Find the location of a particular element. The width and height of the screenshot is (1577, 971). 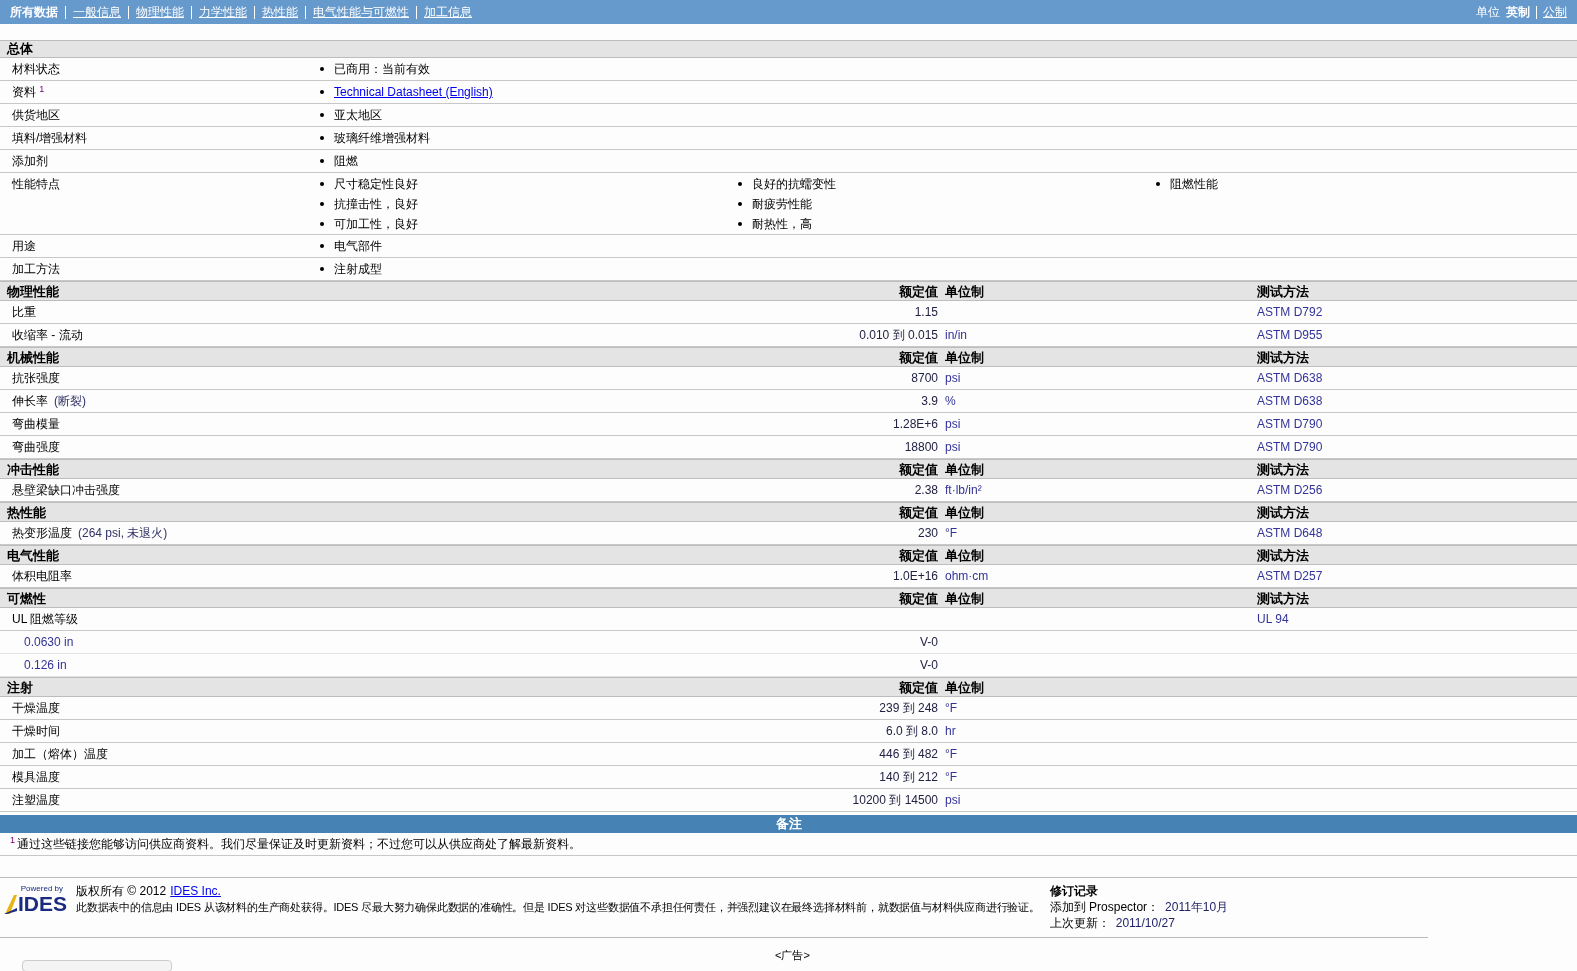

logo-tagline: Powered by is located at coordinates (42, 888).